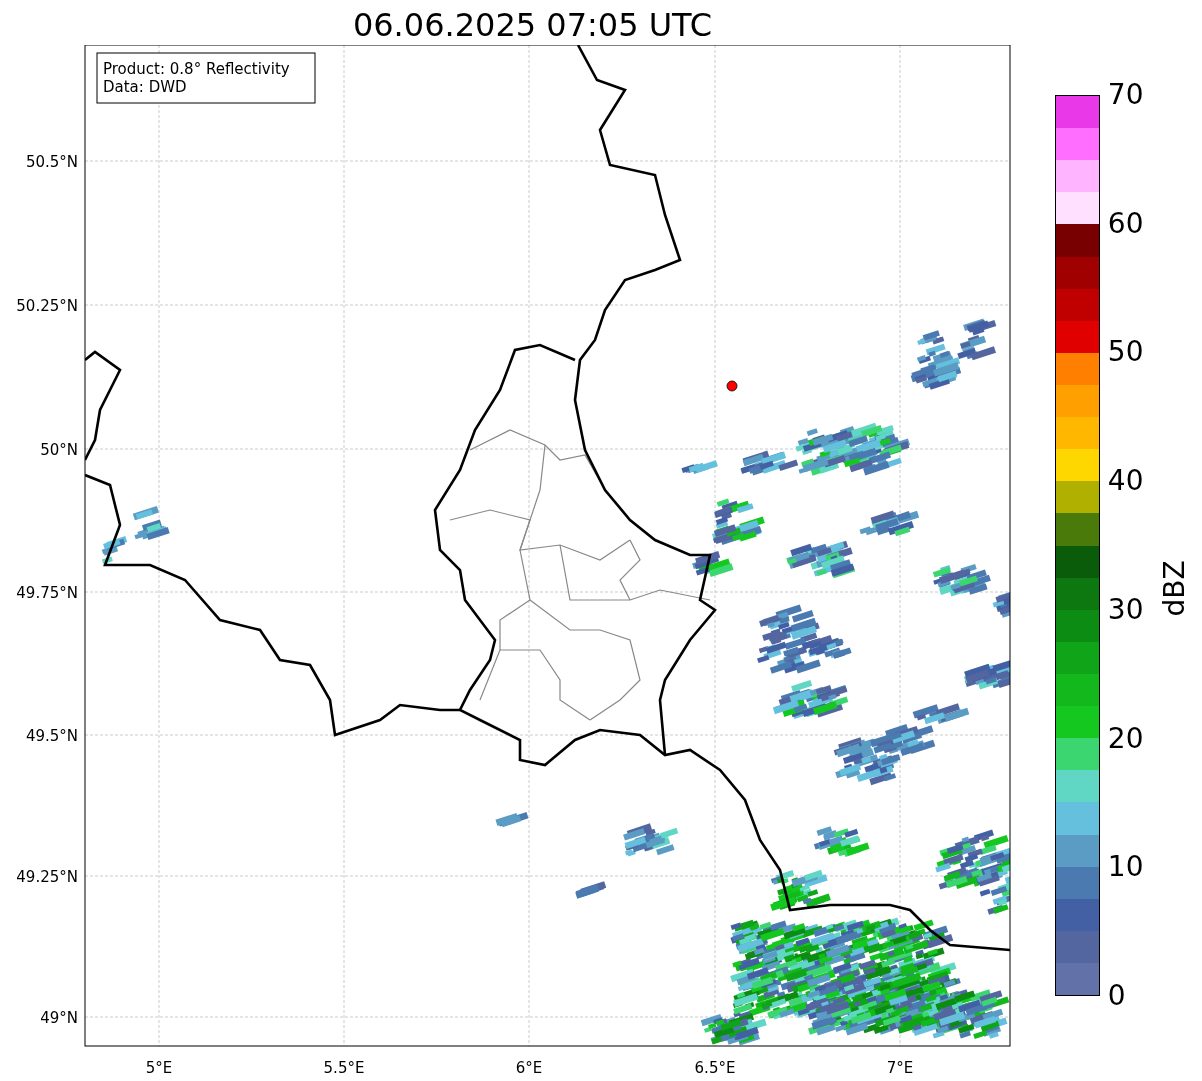 The image size is (1202, 1081). Describe the element at coordinates (145, 87) in the screenshot. I see `legend-text: Data: DWD` at that location.